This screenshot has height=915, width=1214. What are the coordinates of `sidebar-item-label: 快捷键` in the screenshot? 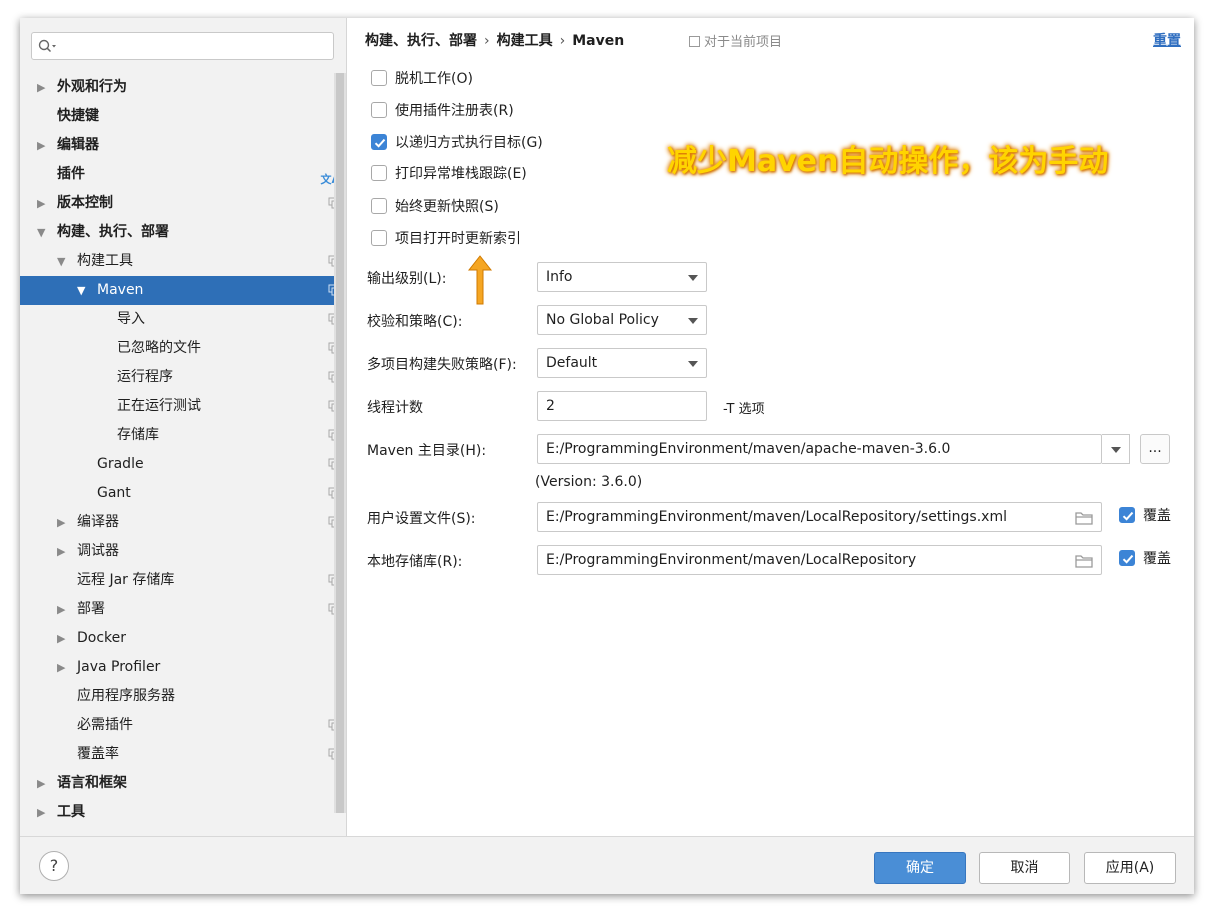 It's located at (78, 116).